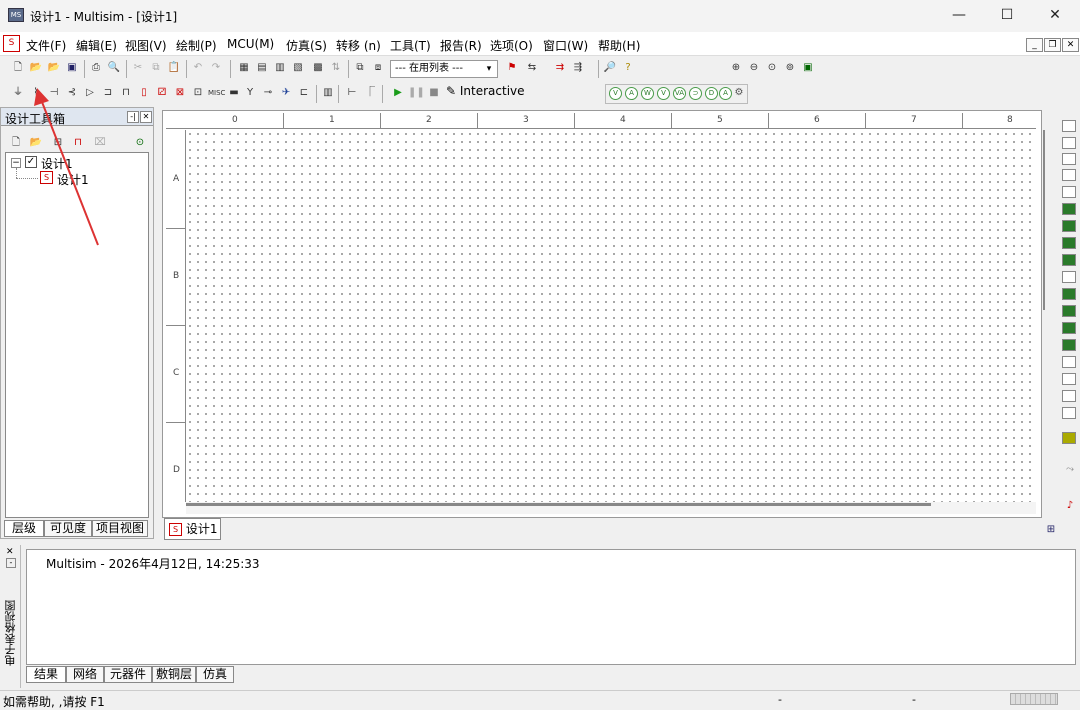 The width and height of the screenshot is (1080, 710). I want to click on menu-tools: 工具(T), so click(410, 45).